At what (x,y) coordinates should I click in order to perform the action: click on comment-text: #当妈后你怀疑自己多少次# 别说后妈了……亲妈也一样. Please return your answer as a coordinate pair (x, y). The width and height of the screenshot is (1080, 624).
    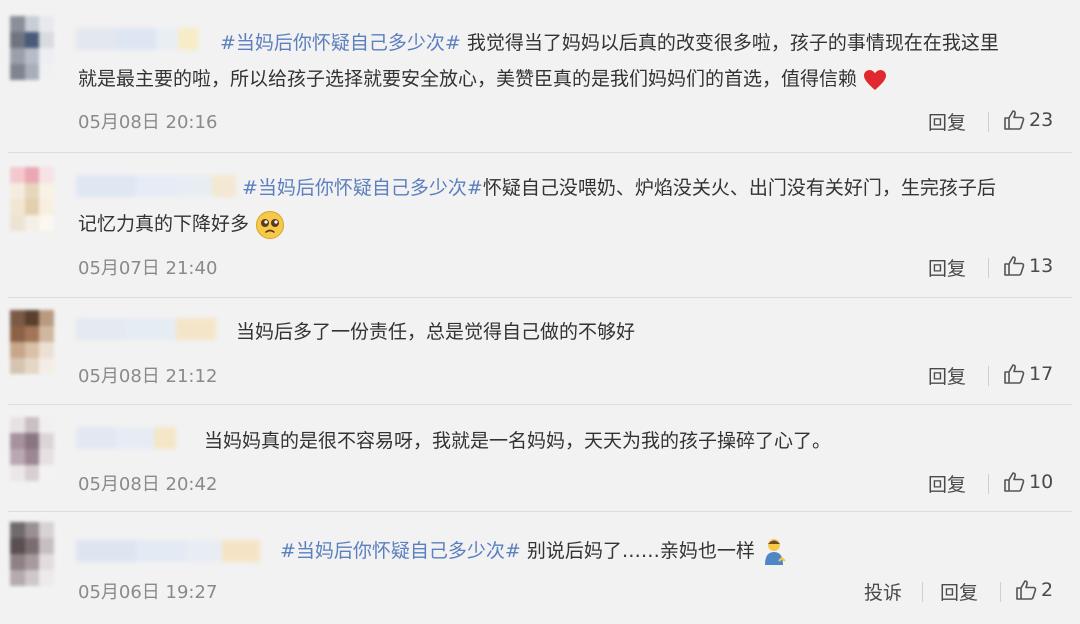
    Looking at the image, I should click on (533, 551).